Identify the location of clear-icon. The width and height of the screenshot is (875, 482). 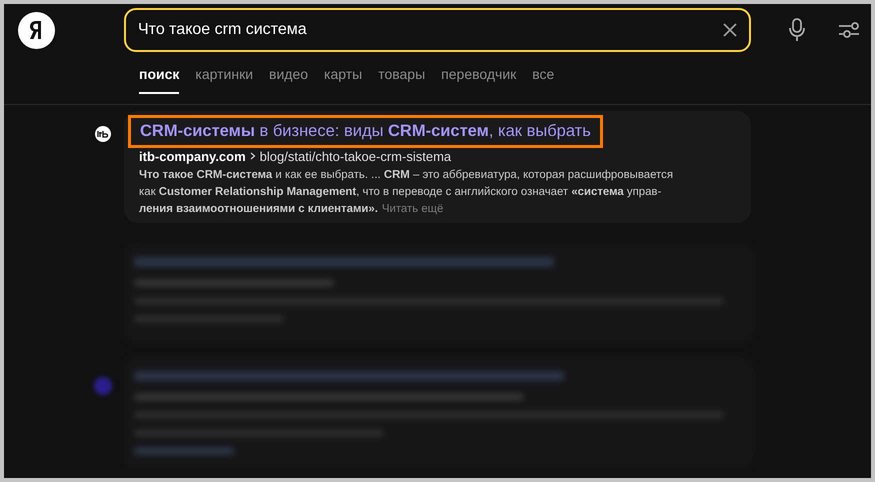
(730, 30).